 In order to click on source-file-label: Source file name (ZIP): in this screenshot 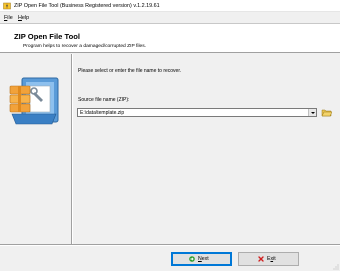, I will do `click(104, 100)`.